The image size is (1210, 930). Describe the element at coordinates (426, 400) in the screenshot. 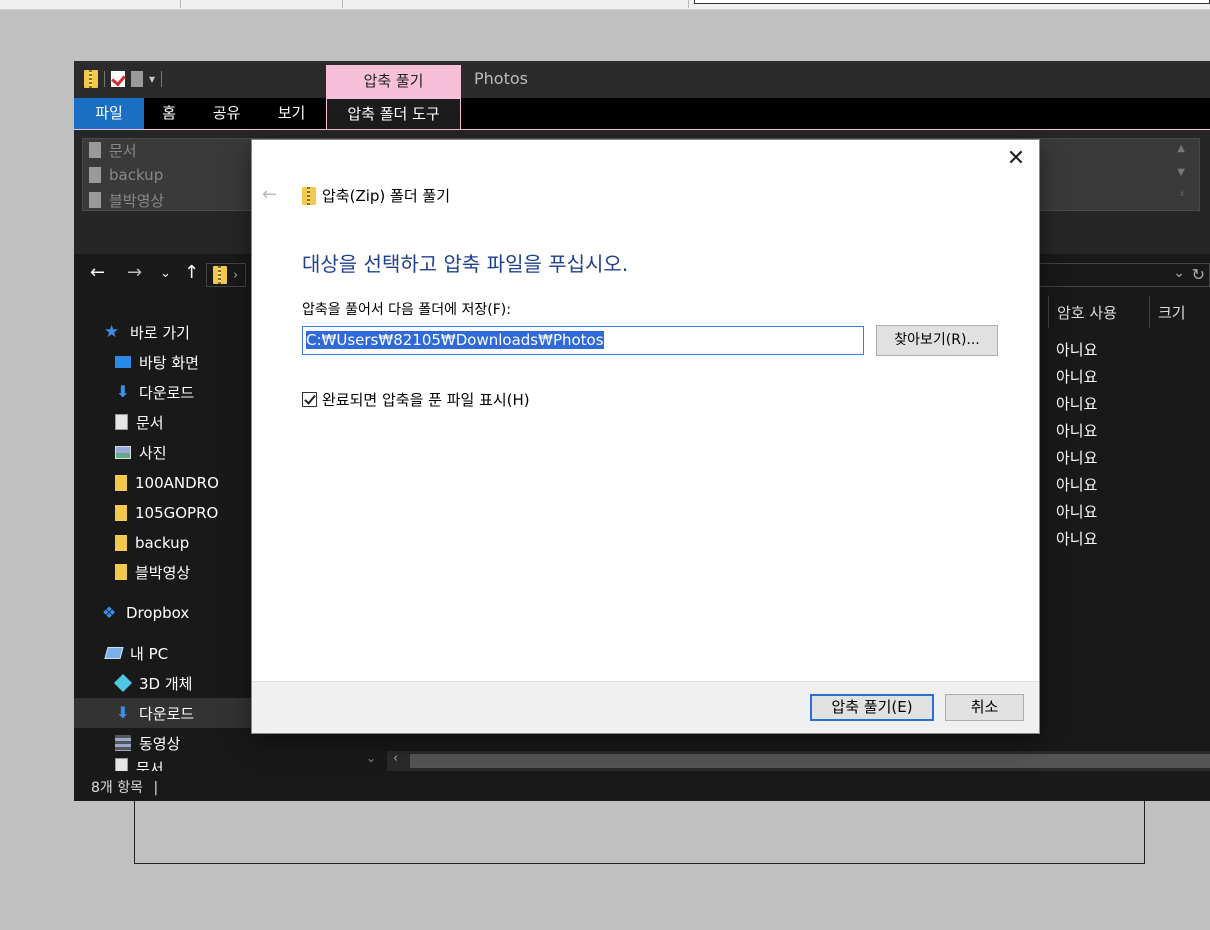

I see `show-files-label: 완료되면 압축을 푼 파일 표시(H)` at that location.